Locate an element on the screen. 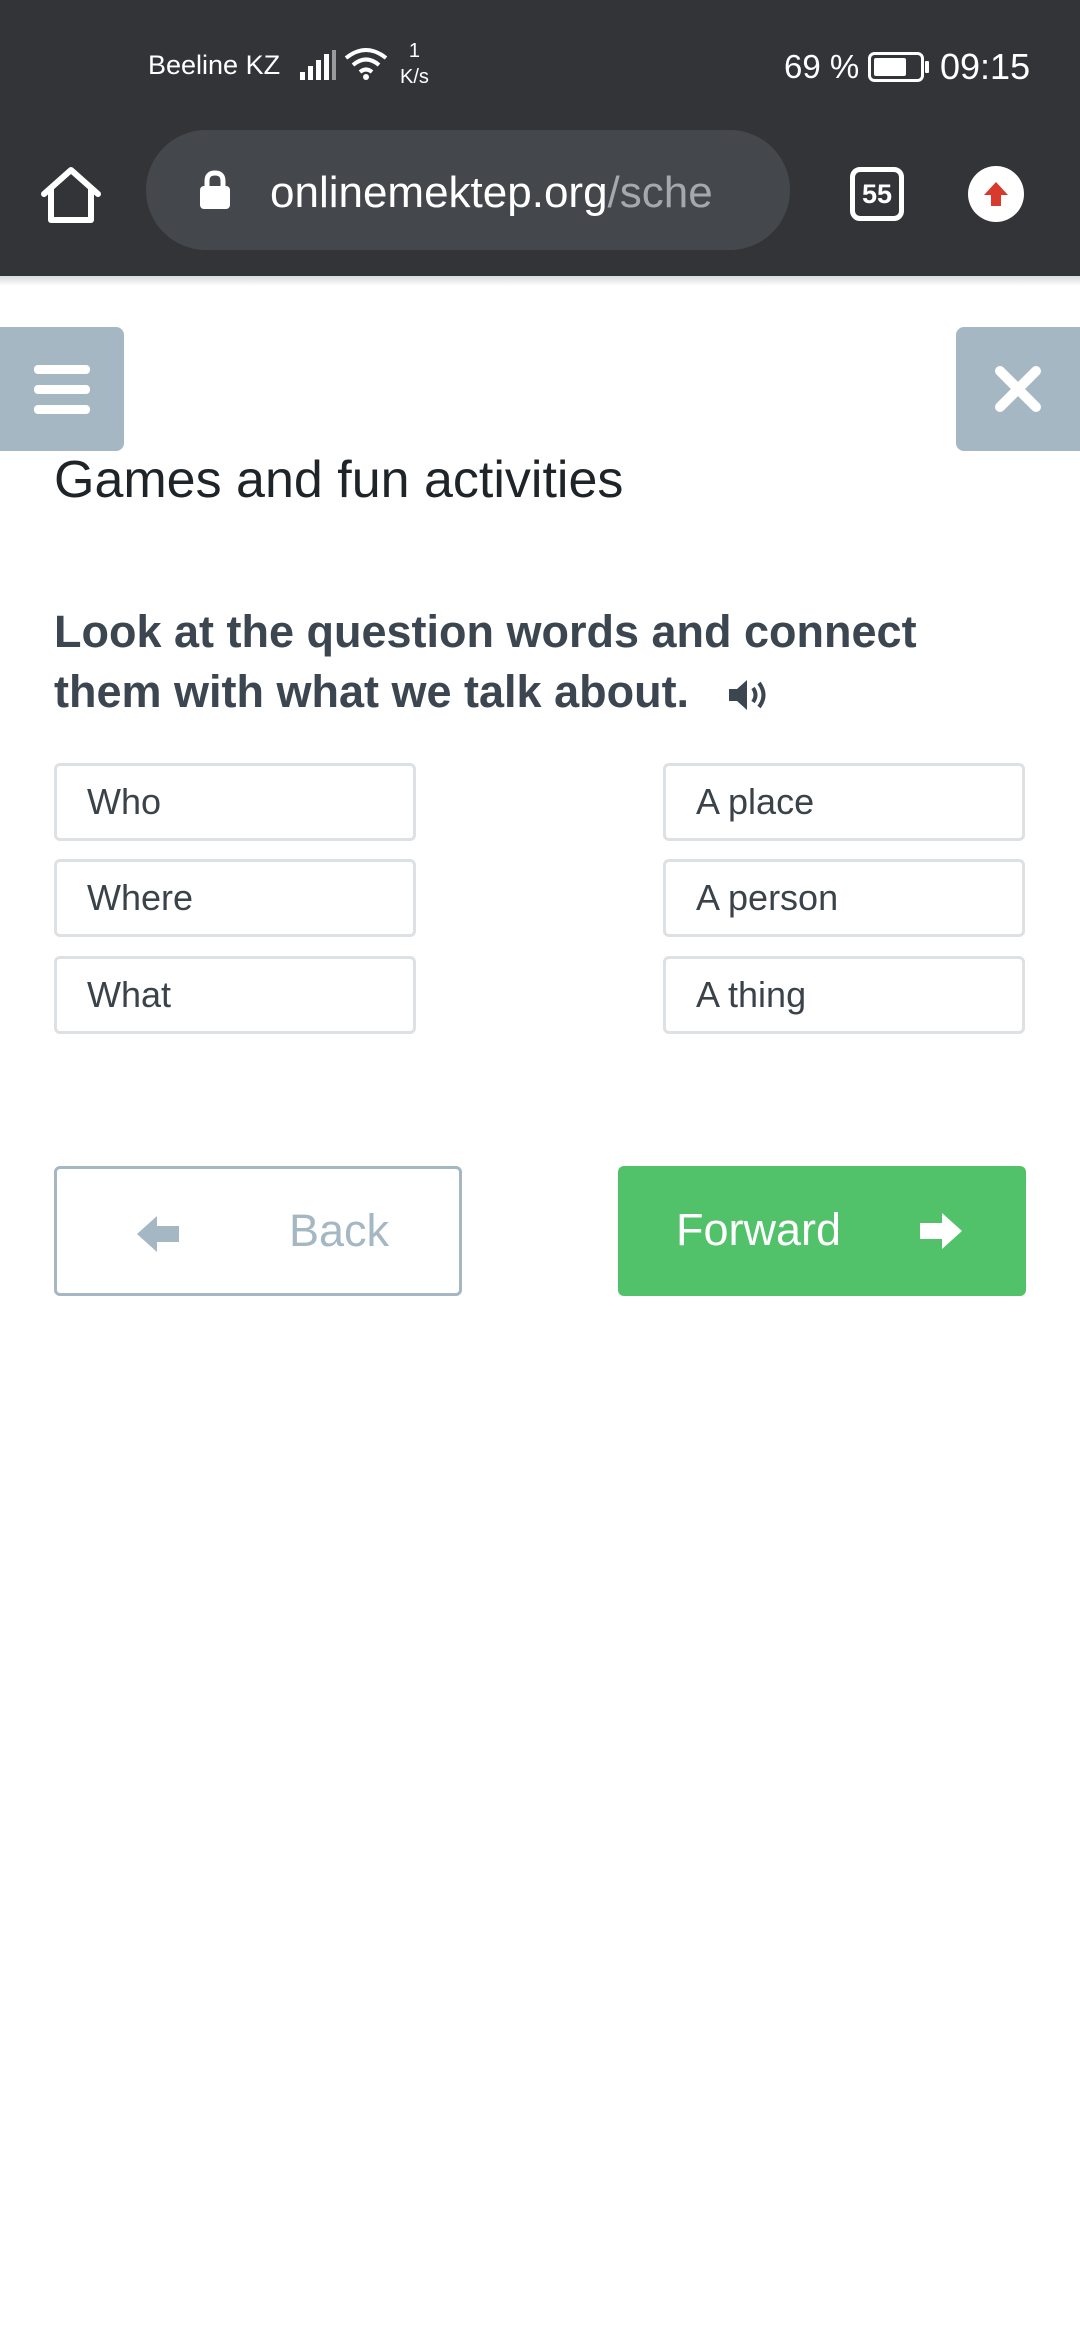 The width and height of the screenshot is (1080, 2340). browser-toolbar: onlinemektep.org/sche 55 is located at coordinates (540, 198).